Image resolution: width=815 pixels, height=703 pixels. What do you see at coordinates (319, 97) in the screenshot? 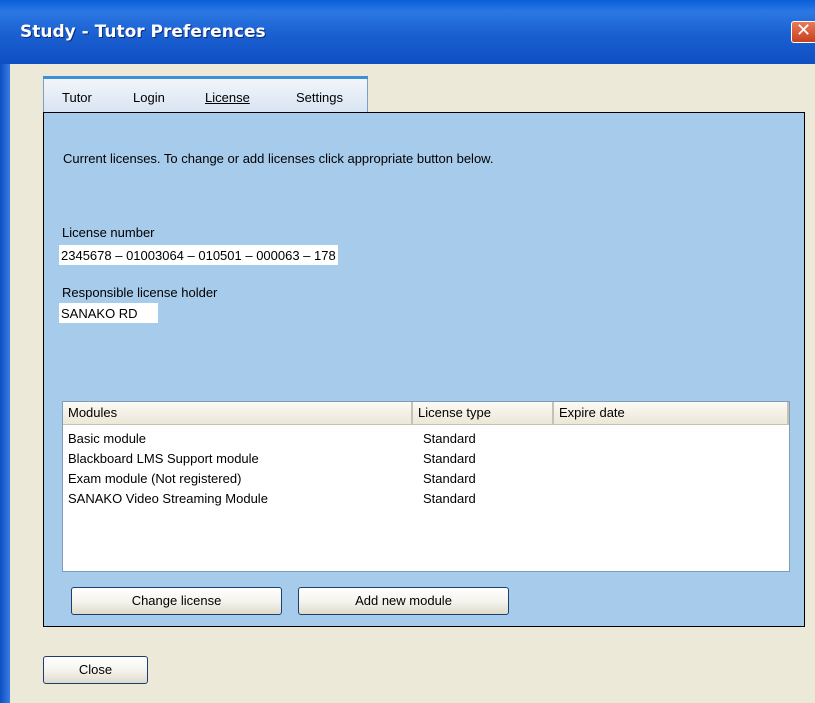
I see `tab-settings: Settings` at bounding box center [319, 97].